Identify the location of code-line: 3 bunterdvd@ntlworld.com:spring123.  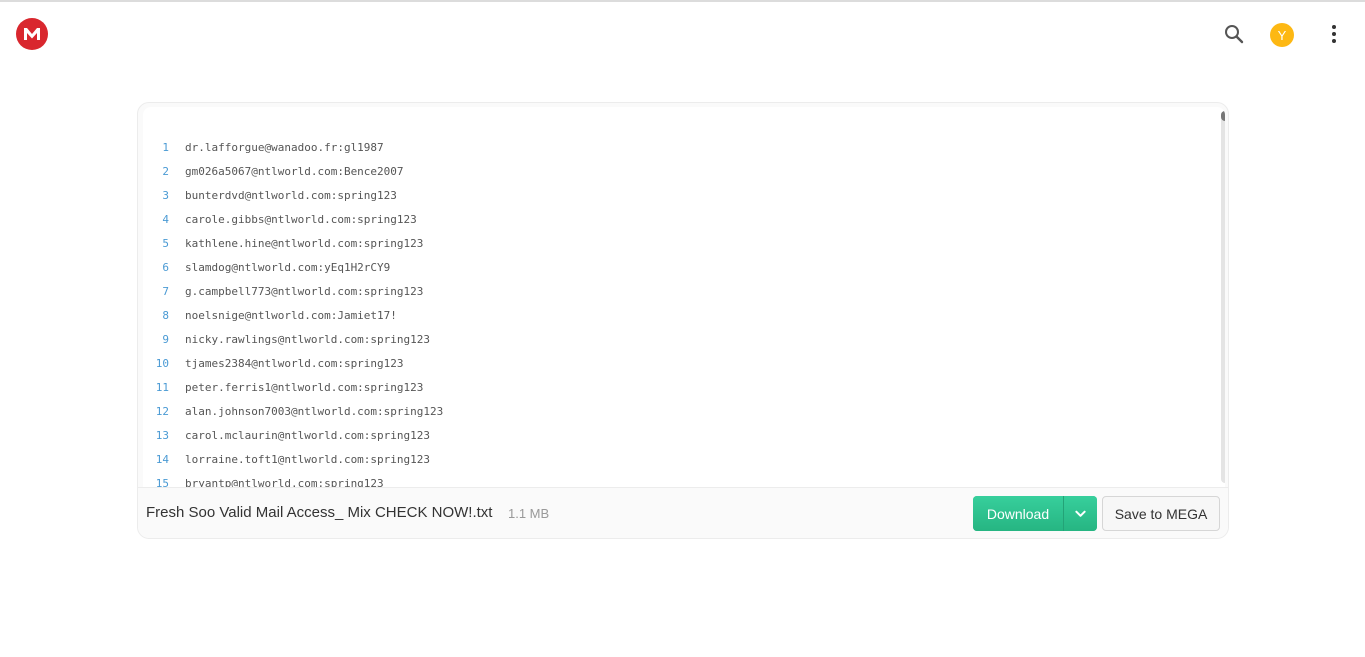
(678, 195).